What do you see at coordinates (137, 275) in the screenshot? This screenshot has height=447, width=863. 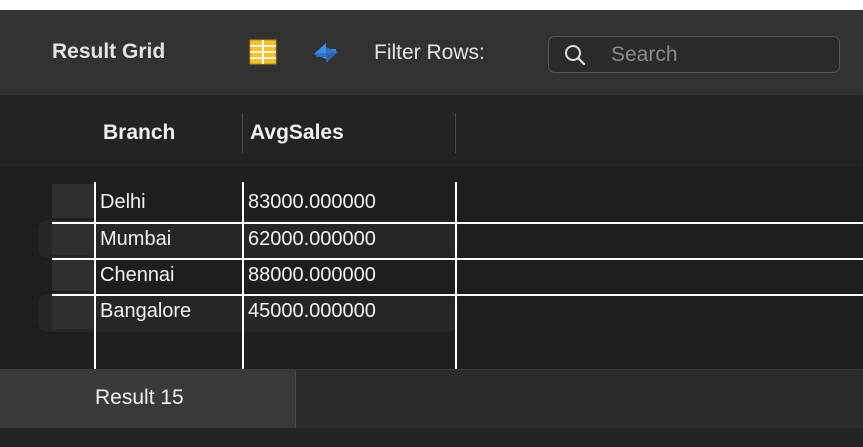 I see `table-cell-branch: Chennai` at bounding box center [137, 275].